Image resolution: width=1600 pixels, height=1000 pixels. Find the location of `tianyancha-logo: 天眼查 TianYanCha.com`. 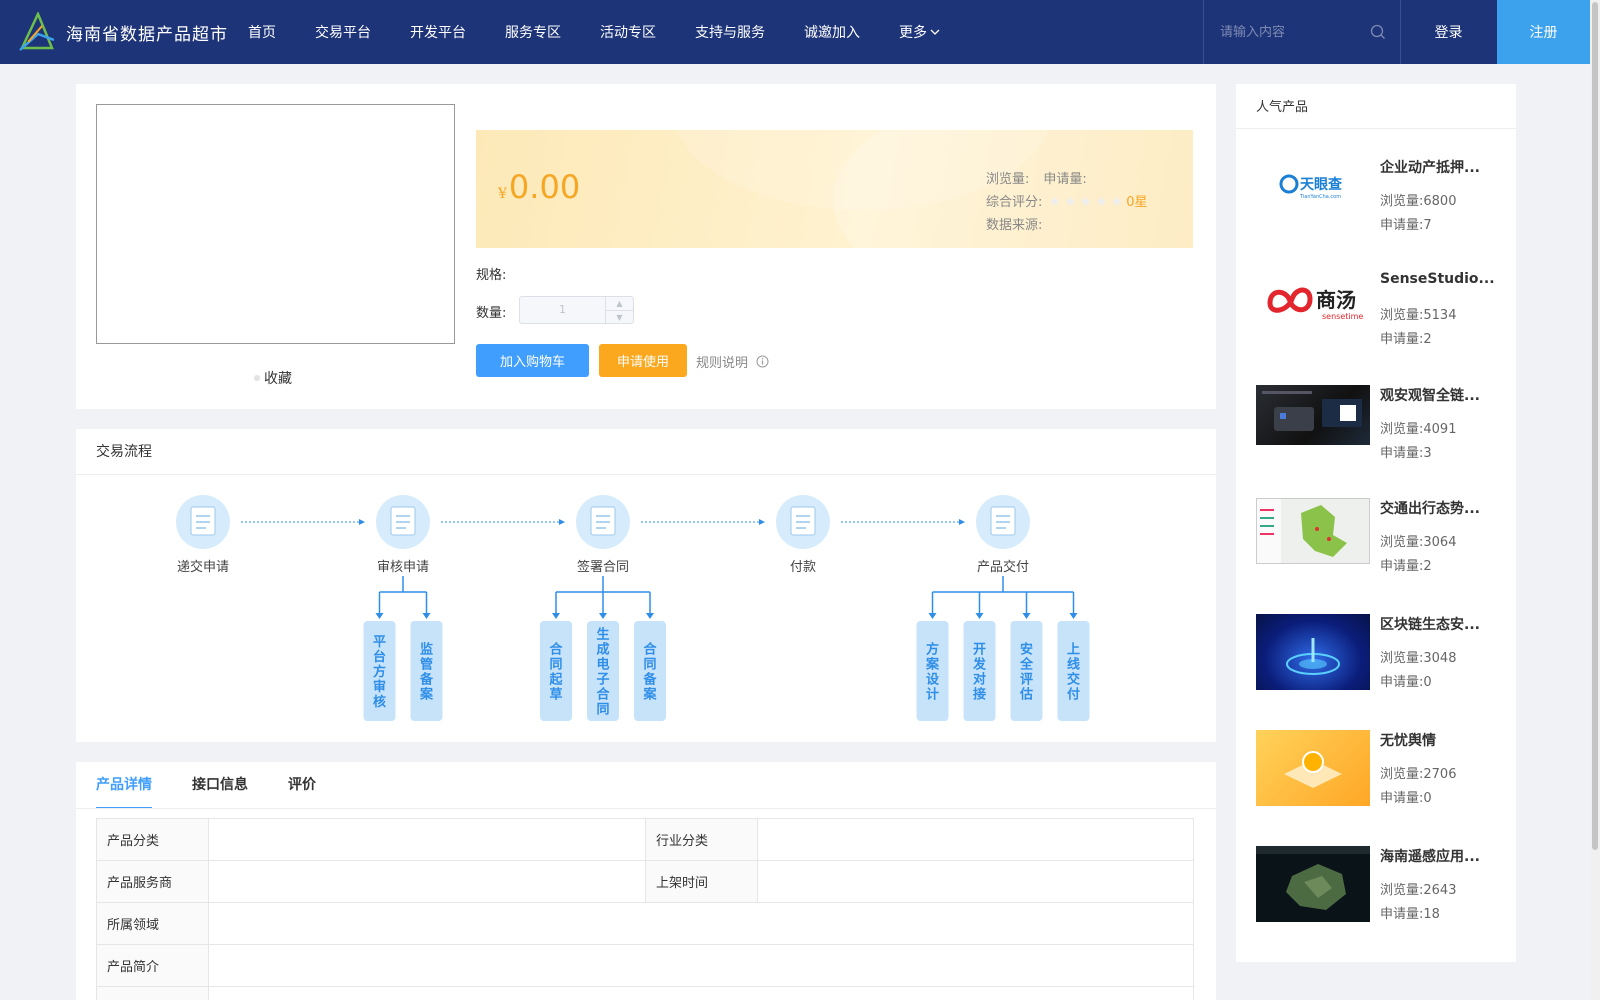

tianyancha-logo: 天眼查 TianYanCha.com is located at coordinates (1311, 187).